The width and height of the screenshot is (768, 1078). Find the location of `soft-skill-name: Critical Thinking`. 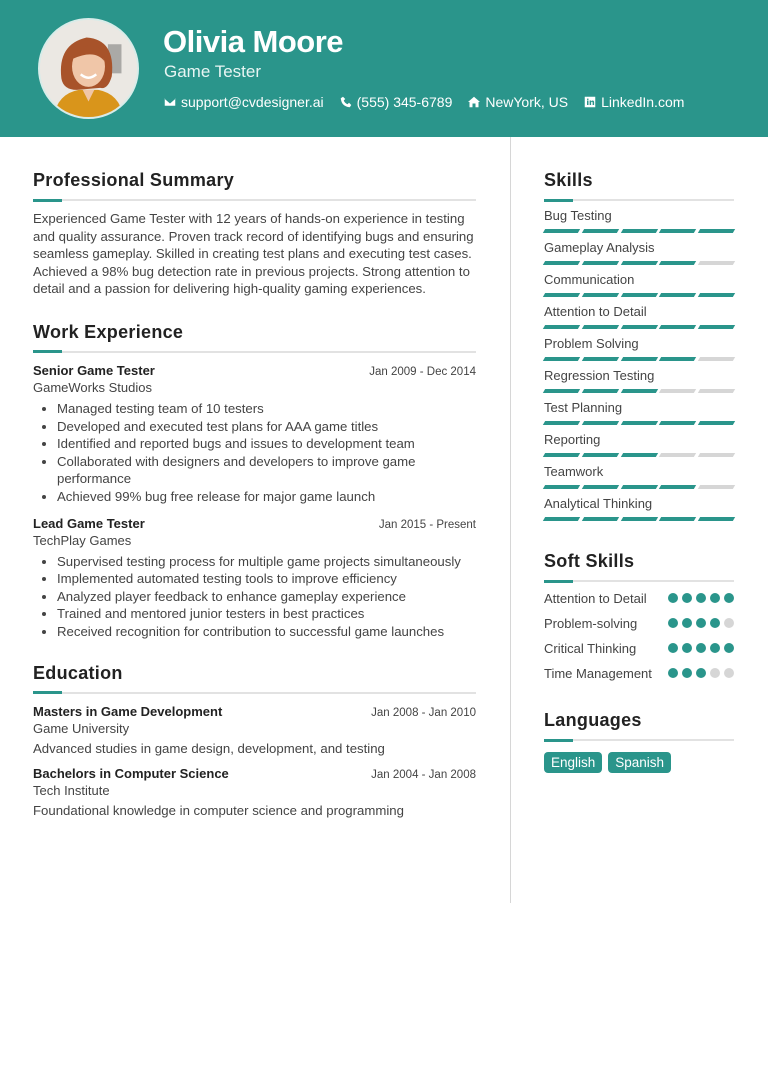

soft-skill-name: Critical Thinking is located at coordinates (590, 648).